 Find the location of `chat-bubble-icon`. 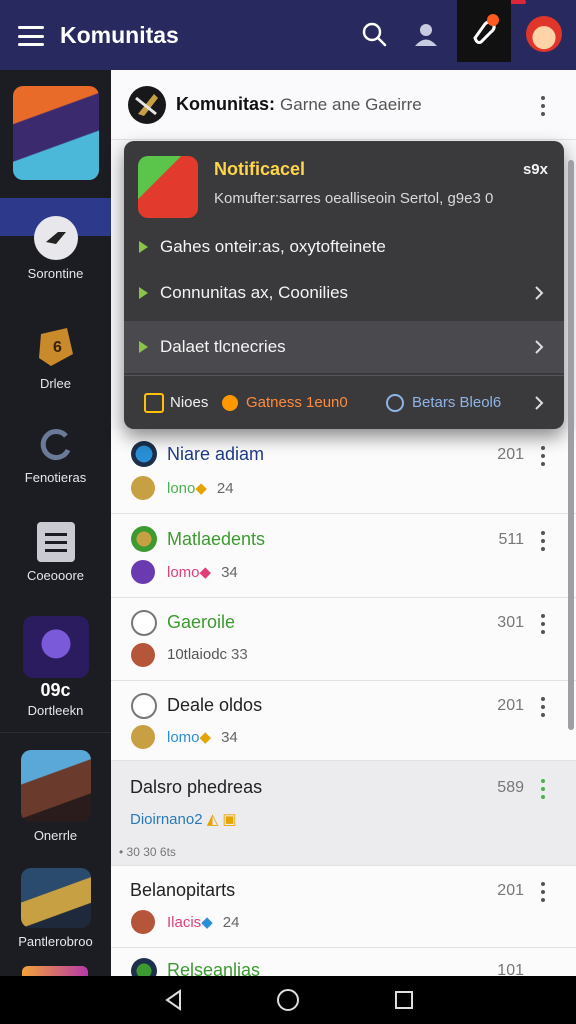

chat-bubble-icon is located at coordinates (55, 238).